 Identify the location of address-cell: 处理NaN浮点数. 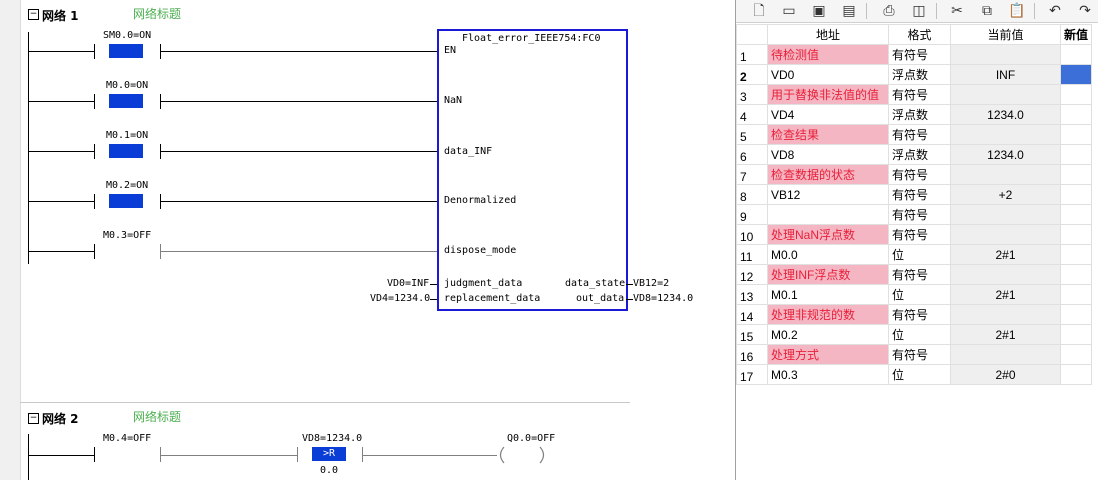
(828, 234).